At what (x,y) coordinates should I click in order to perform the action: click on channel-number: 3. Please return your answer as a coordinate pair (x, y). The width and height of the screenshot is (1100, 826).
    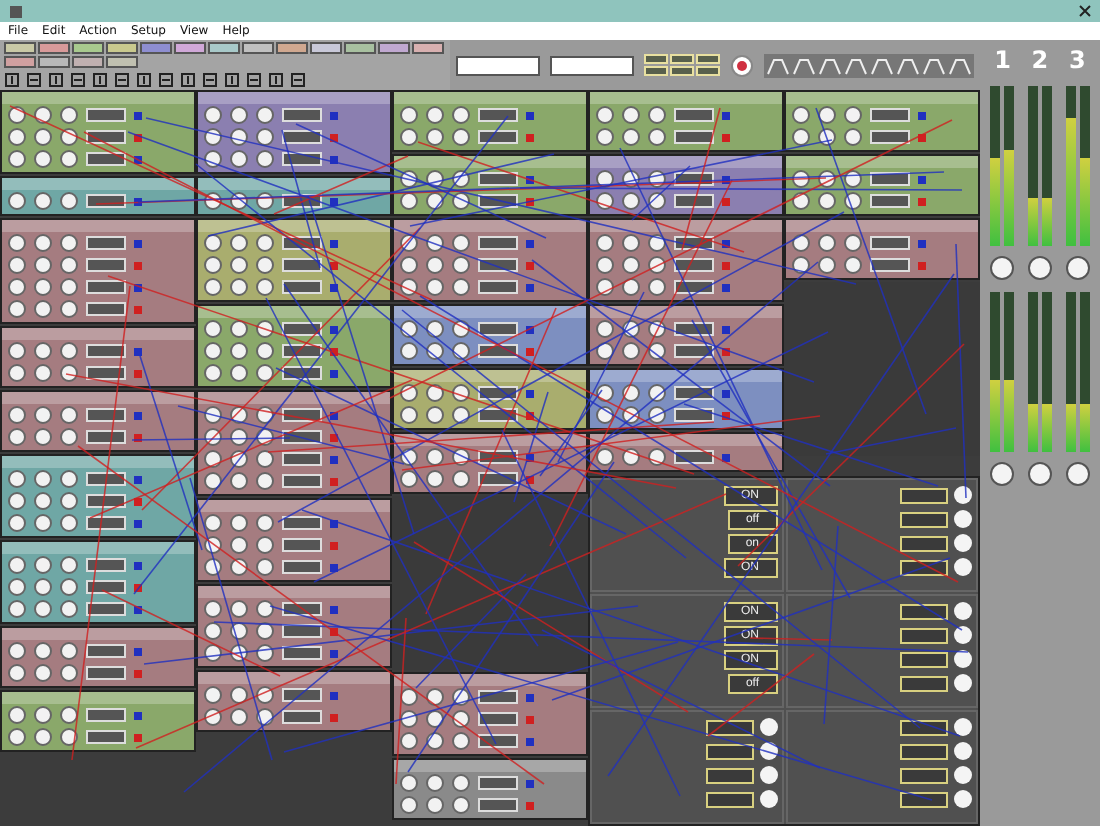
    Looking at the image, I should click on (1077, 60).